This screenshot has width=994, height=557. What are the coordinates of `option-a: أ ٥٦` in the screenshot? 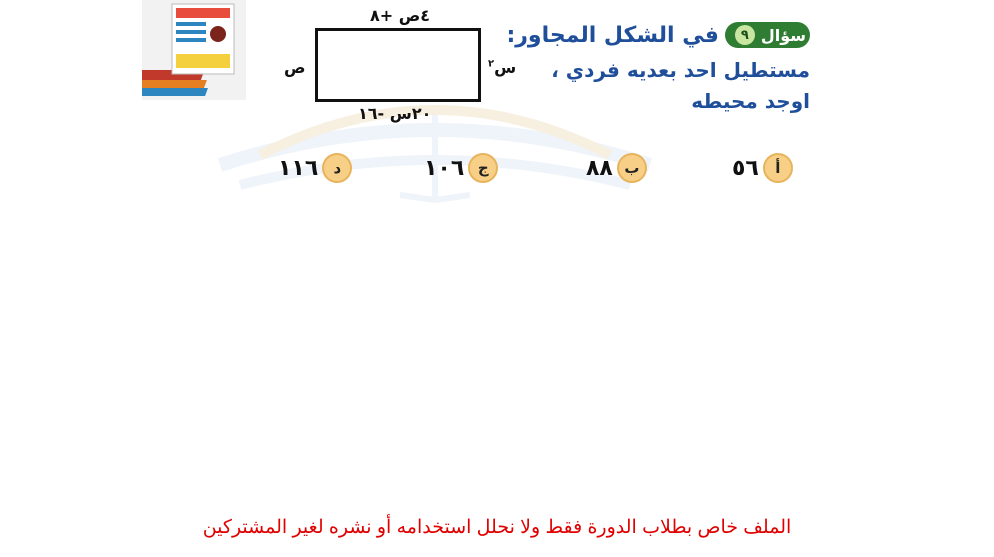 It's located at (762, 168).